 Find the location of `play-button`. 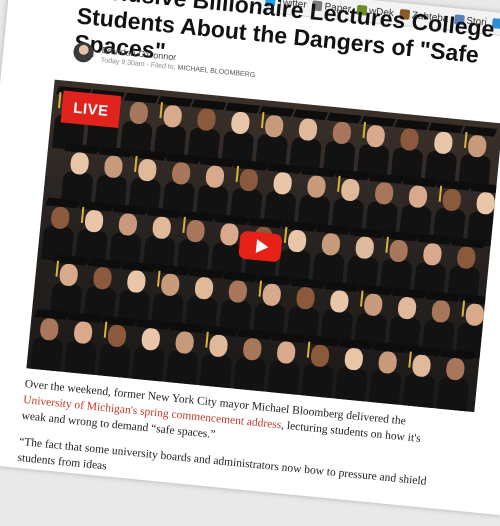

play-button is located at coordinates (260, 246).